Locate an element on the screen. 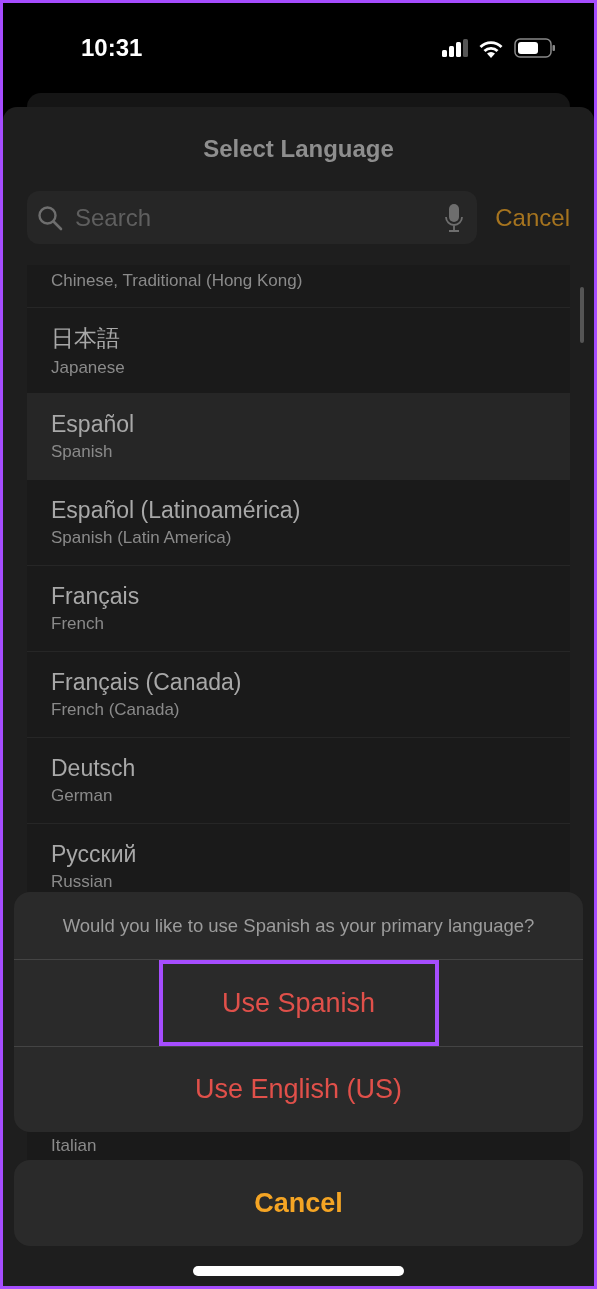 This screenshot has width=597, height=1289. language-name: Русский is located at coordinates (94, 854).